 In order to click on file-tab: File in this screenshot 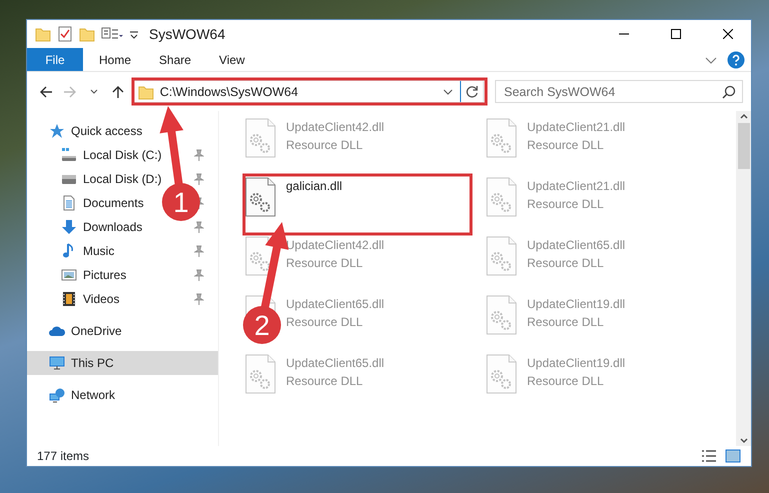, I will do `click(55, 59)`.